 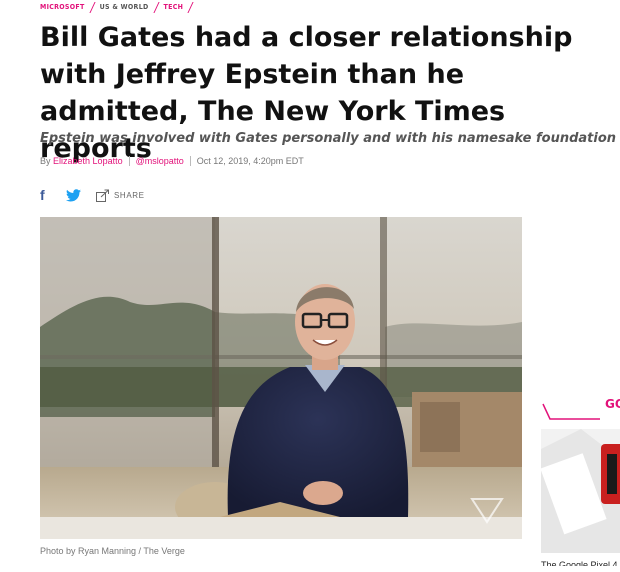 What do you see at coordinates (250, 161) in the screenshot?
I see `publish-timestamp: Oct 12, 2019, 4:20pm EDT` at bounding box center [250, 161].